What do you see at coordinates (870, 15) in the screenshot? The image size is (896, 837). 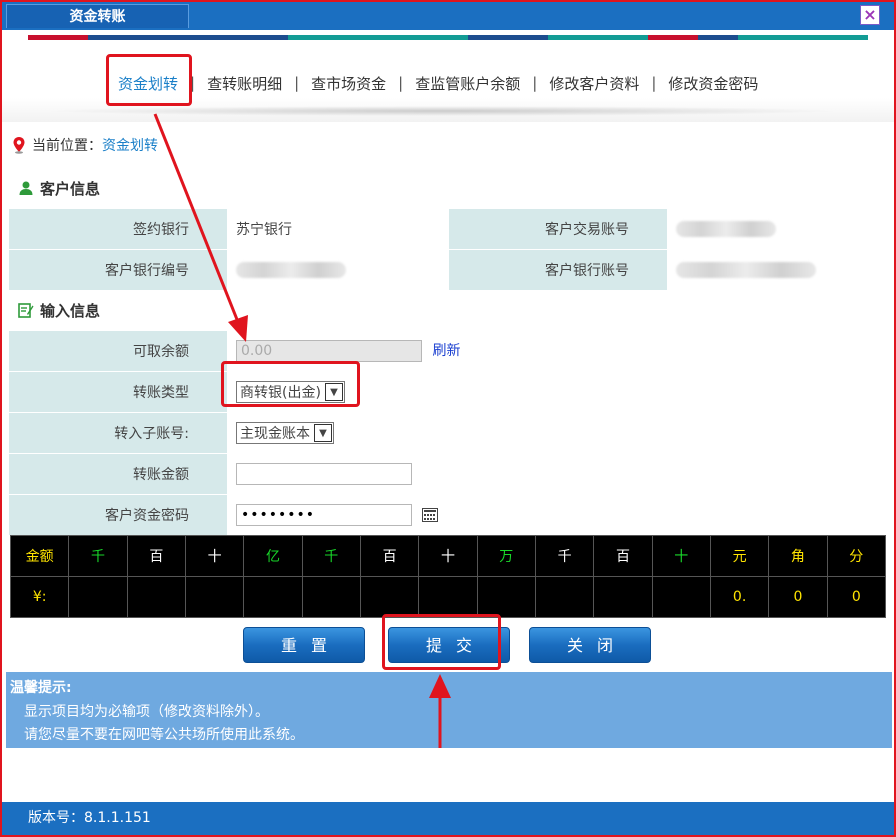 I see `close-icon: ×` at bounding box center [870, 15].